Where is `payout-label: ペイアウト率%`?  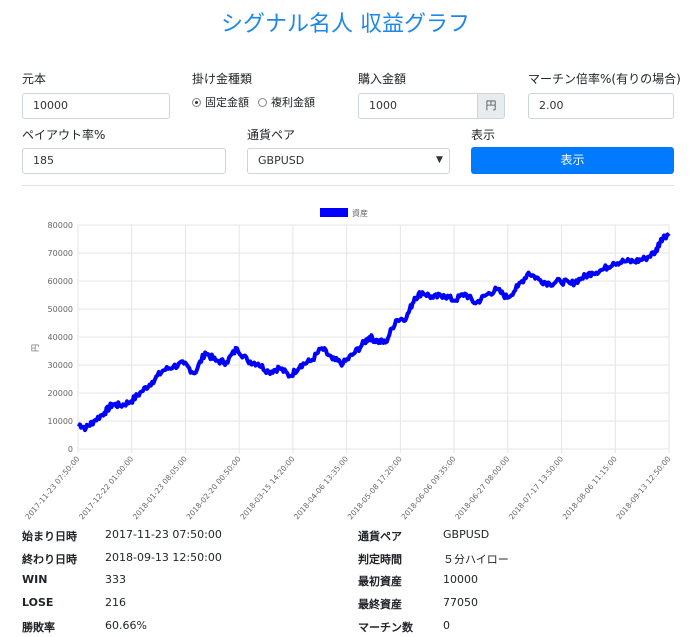
payout-label: ペイアウト率% is located at coordinates (64, 135).